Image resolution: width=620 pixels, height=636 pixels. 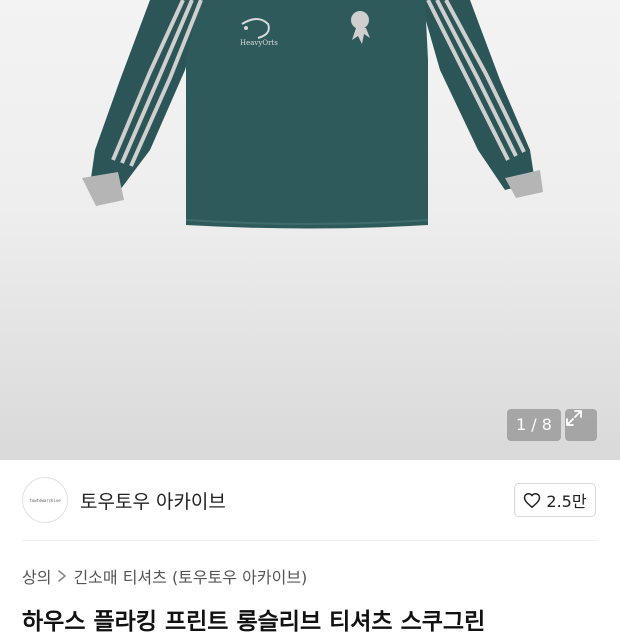 What do you see at coordinates (532, 500) in the screenshot?
I see `heart-icon` at bounding box center [532, 500].